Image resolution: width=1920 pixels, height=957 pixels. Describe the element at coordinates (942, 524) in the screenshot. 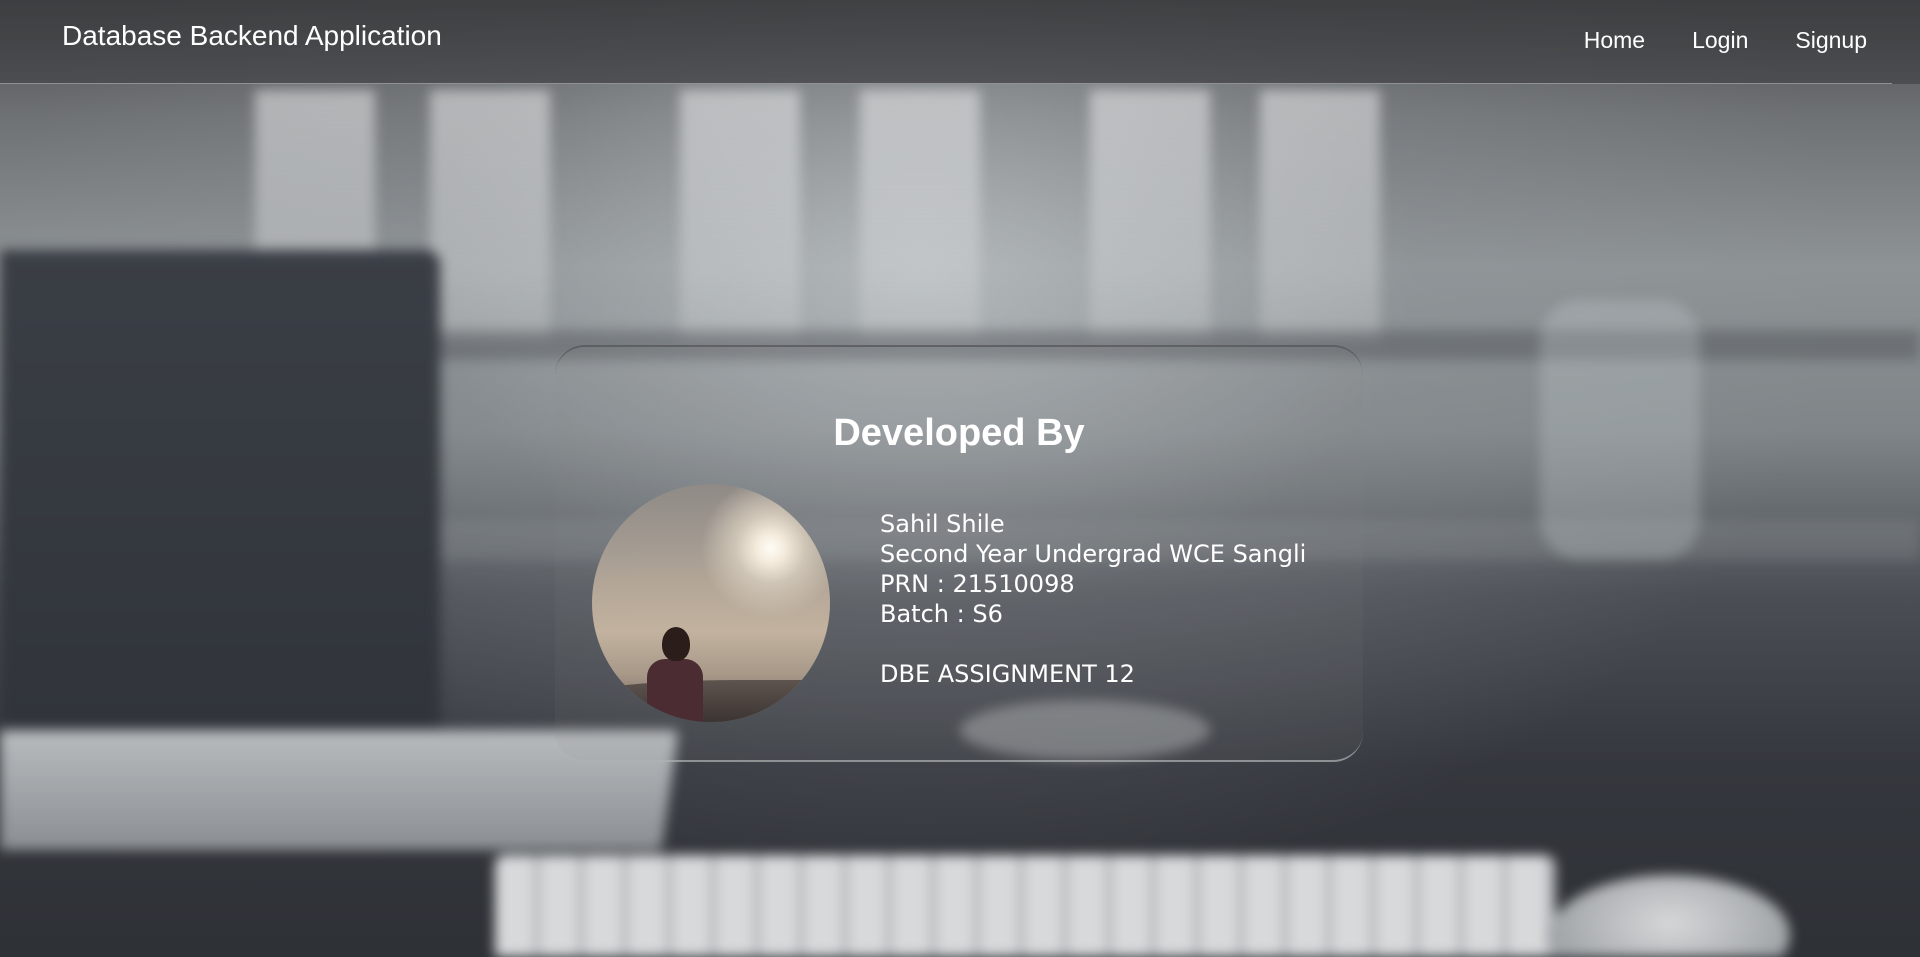

I see `developer-name: Sahil Shile` at that location.